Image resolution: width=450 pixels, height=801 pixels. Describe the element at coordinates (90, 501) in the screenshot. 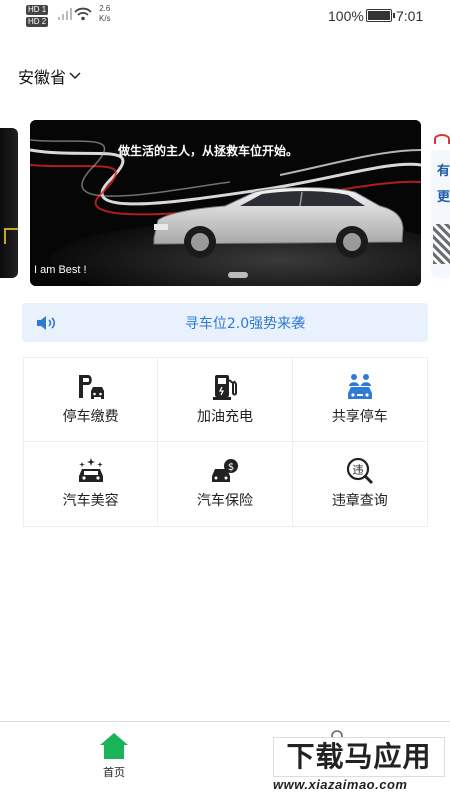

I see `service-label: 汽车美容` at that location.